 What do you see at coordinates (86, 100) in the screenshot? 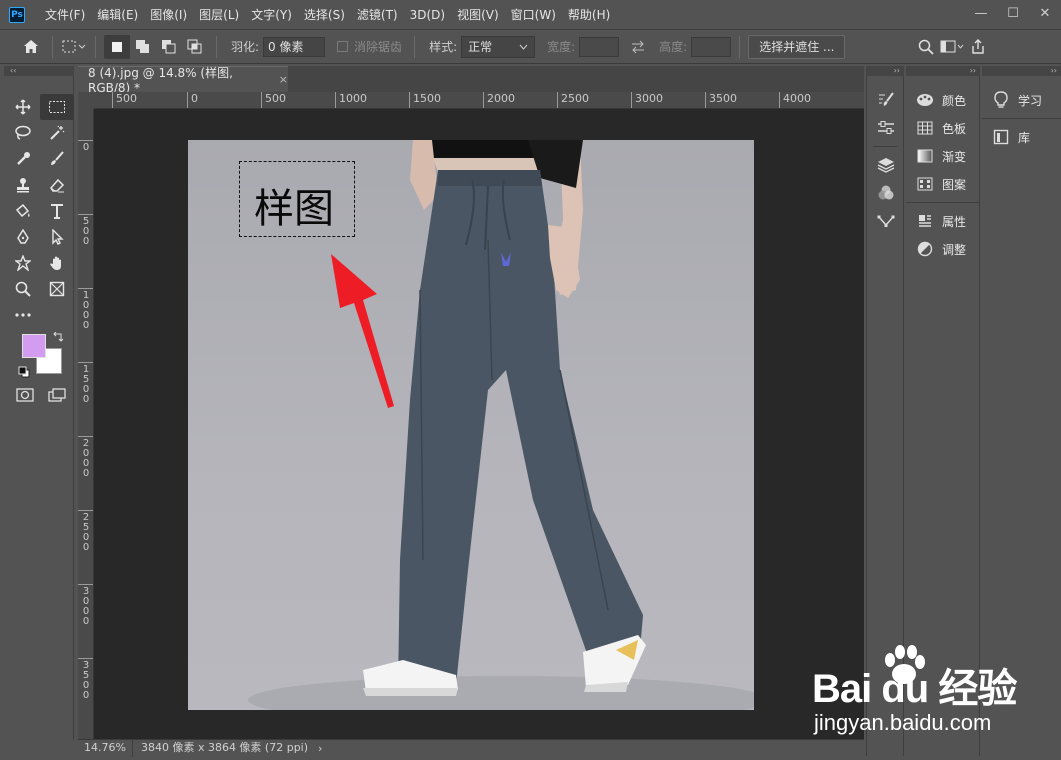
I see `ruler-corner` at bounding box center [86, 100].